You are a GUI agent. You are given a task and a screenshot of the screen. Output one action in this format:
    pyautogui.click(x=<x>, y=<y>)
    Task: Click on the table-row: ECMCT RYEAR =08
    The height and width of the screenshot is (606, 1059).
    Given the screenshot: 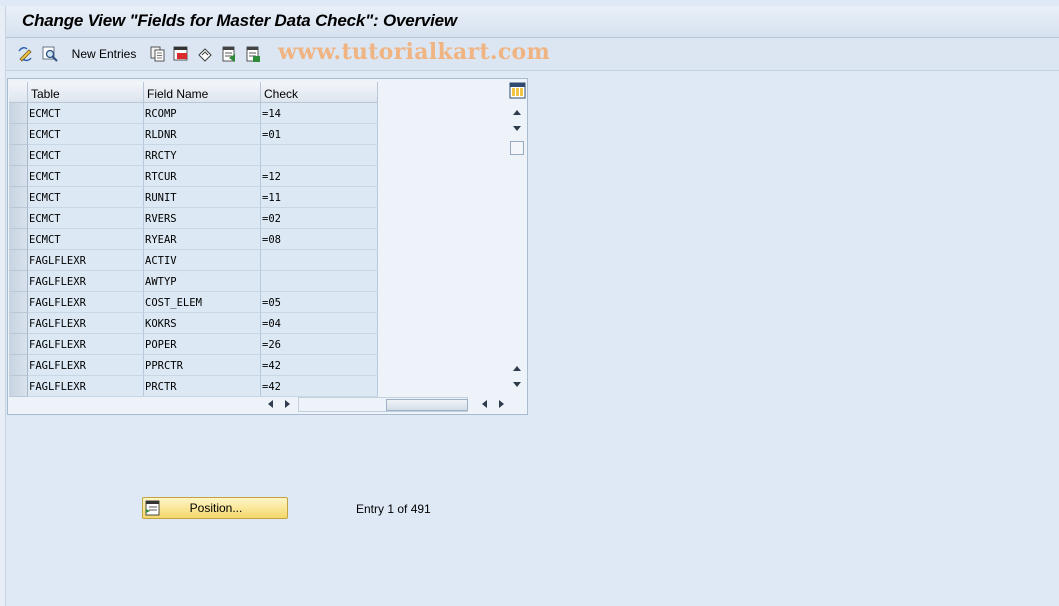 What is the action you would take?
    pyautogui.click(x=193, y=239)
    